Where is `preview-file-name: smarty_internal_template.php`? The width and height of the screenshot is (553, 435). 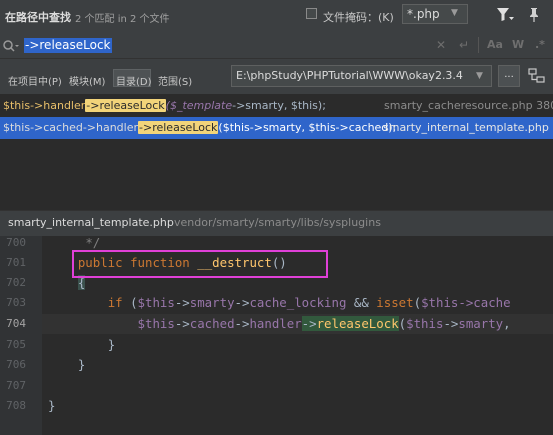 preview-file-name: smarty_internal_template.php is located at coordinates (91, 222).